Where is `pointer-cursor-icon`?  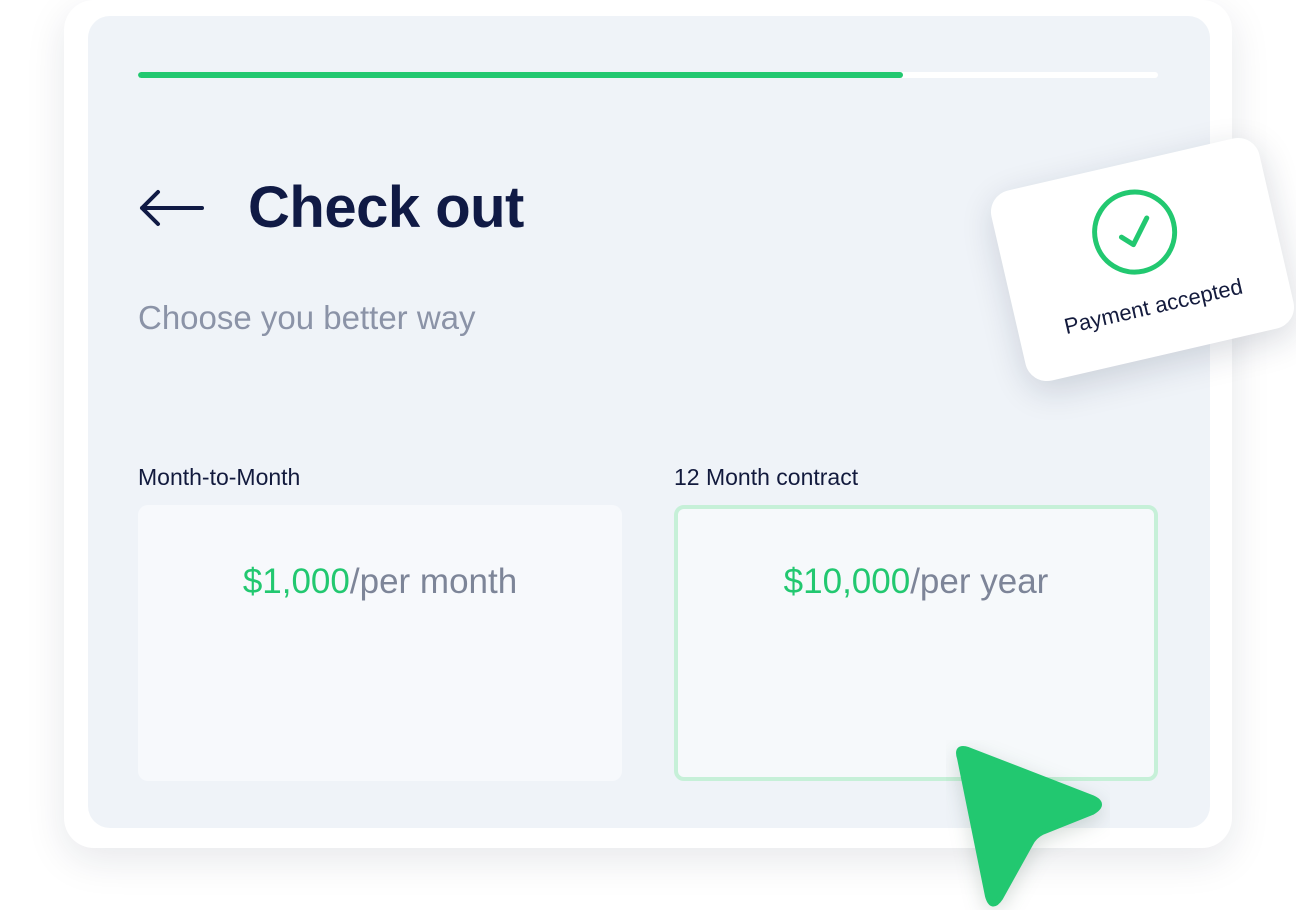 pointer-cursor-icon is located at coordinates (1029, 826).